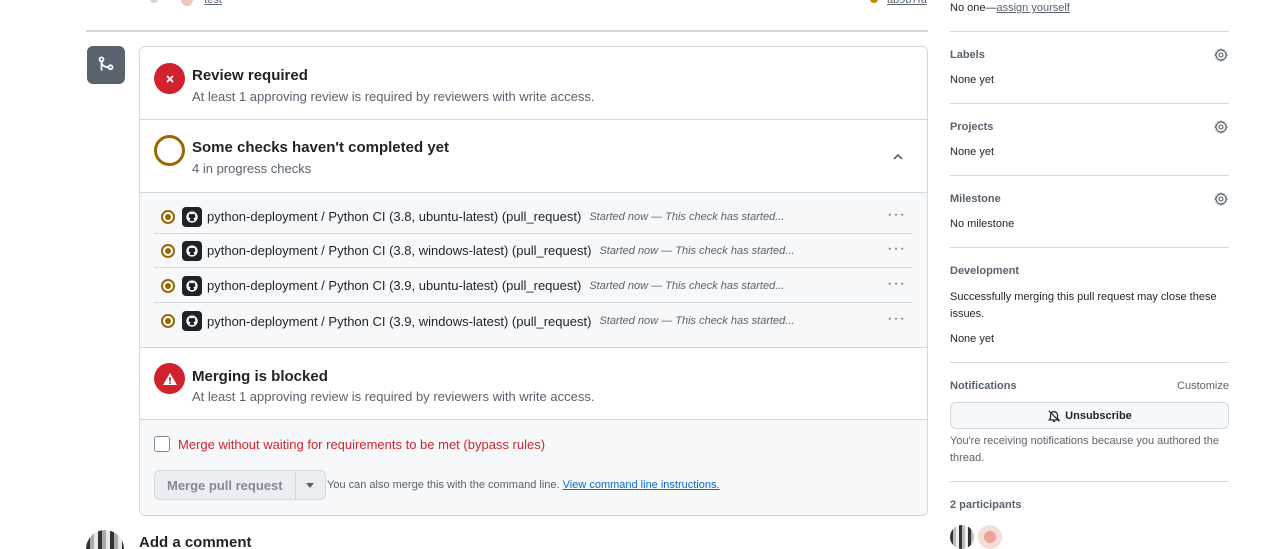 The width and height of the screenshot is (1280, 549). What do you see at coordinates (972, 80) in the screenshot?
I see `labels-value: None yet` at bounding box center [972, 80].